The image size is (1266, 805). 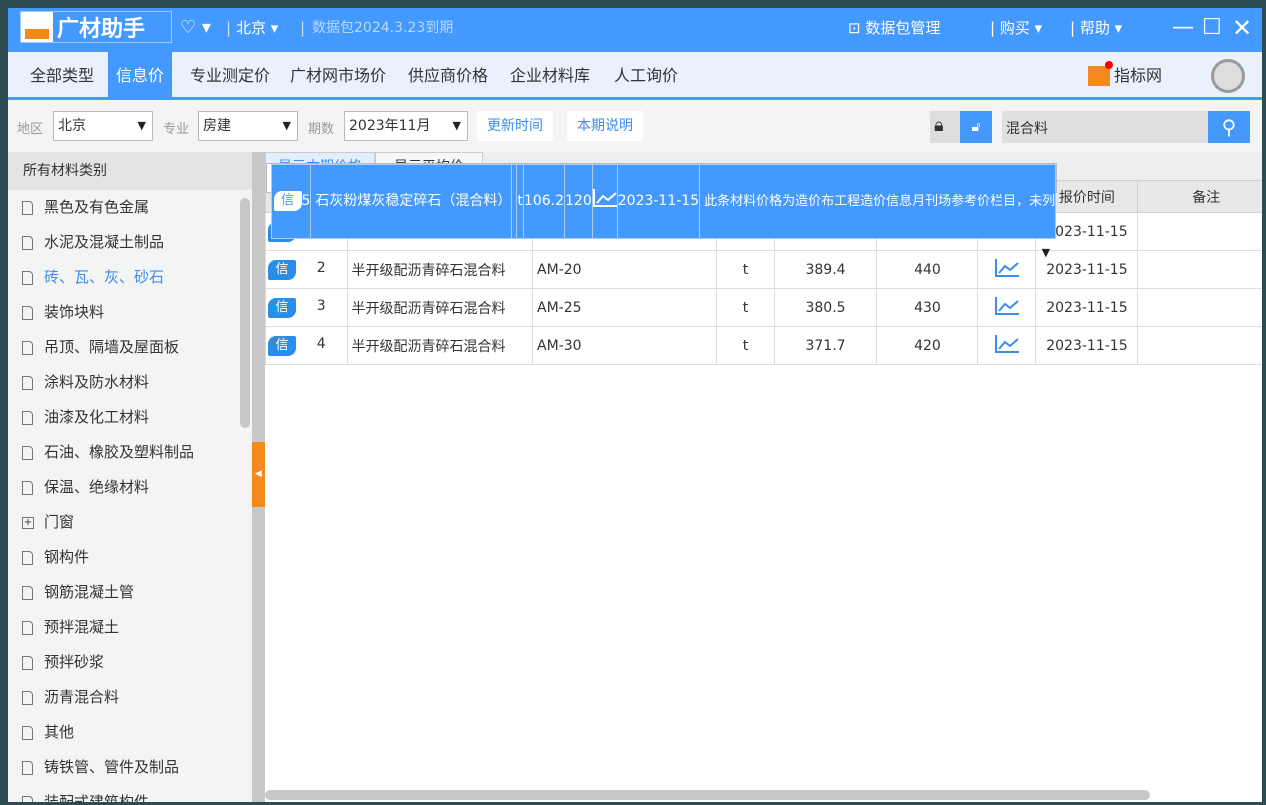 What do you see at coordinates (130, 417) in the screenshot?
I see `sidebar-item: 油漆及化工材料` at bounding box center [130, 417].